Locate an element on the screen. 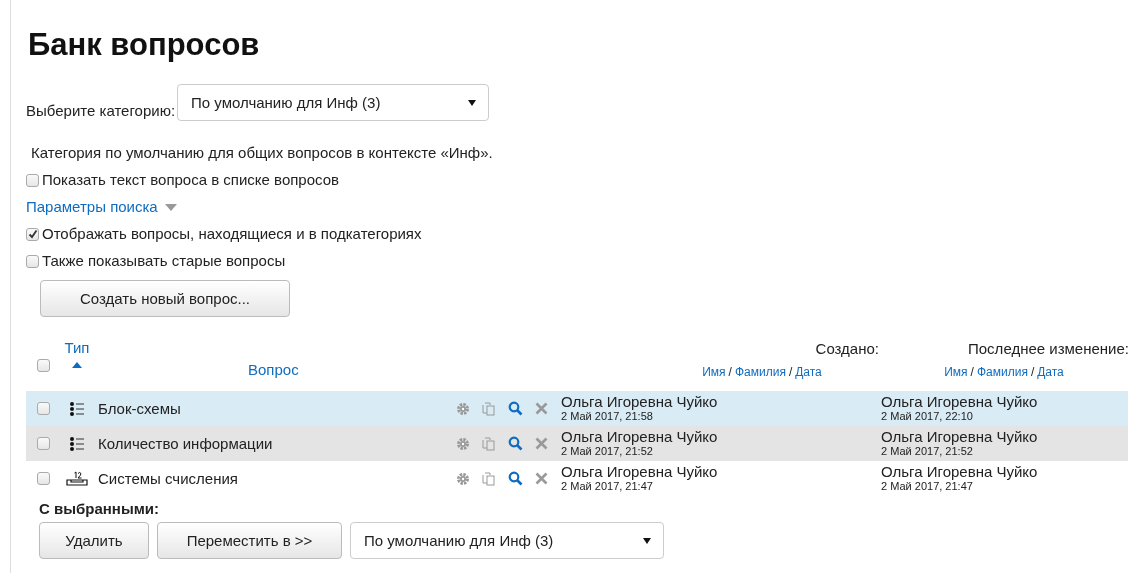 The height and width of the screenshot is (573, 1128). timestamp: 2 Май 2017, 22:10 is located at coordinates (927, 416).